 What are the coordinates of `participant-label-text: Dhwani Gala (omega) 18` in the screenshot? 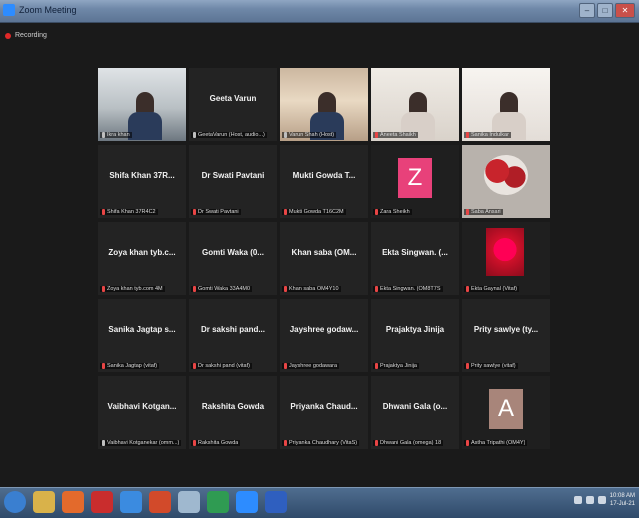 It's located at (411, 443).